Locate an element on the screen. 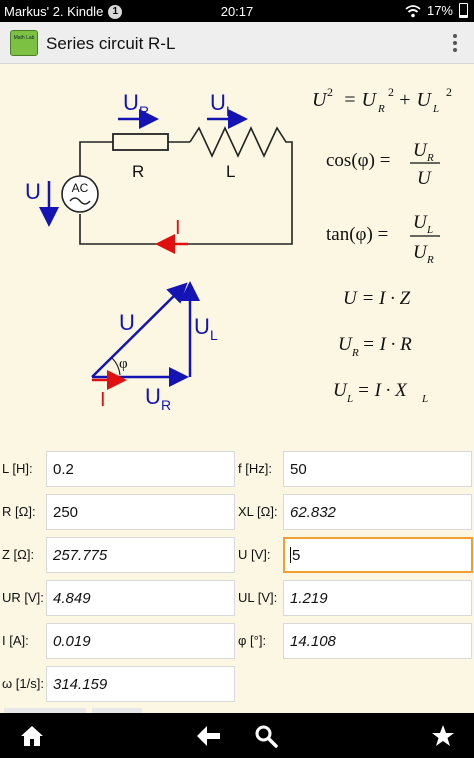 The height and width of the screenshot is (758, 474). f3-den-sub: R is located at coordinates (430, 260).